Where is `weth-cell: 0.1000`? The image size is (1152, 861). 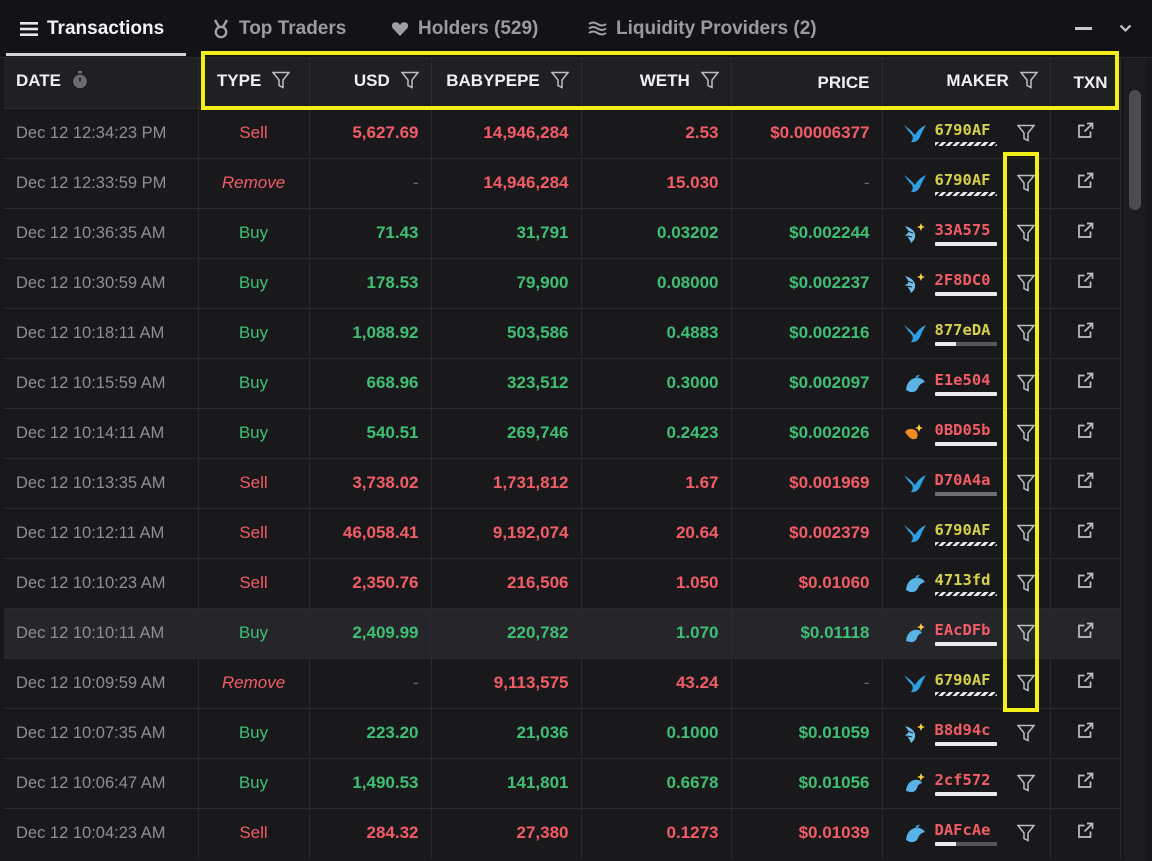
weth-cell: 0.1000 is located at coordinates (656, 733).